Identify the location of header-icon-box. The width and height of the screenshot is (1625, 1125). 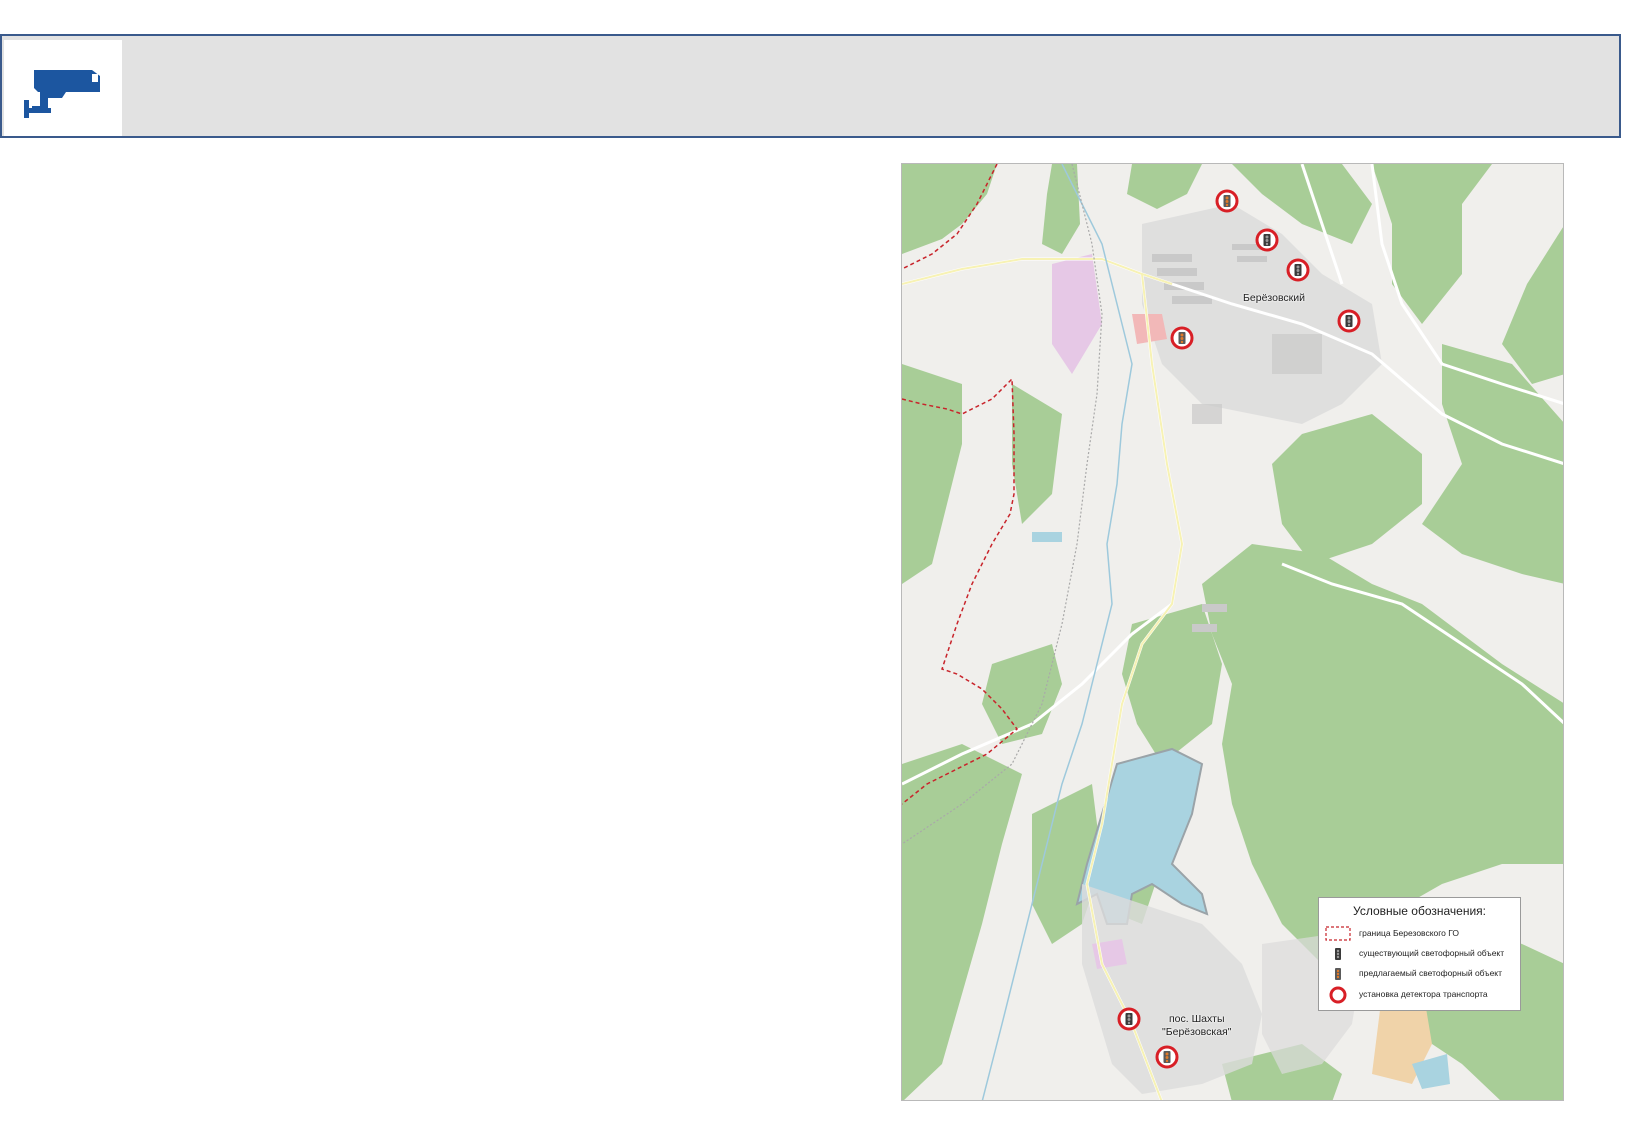
(63, 88).